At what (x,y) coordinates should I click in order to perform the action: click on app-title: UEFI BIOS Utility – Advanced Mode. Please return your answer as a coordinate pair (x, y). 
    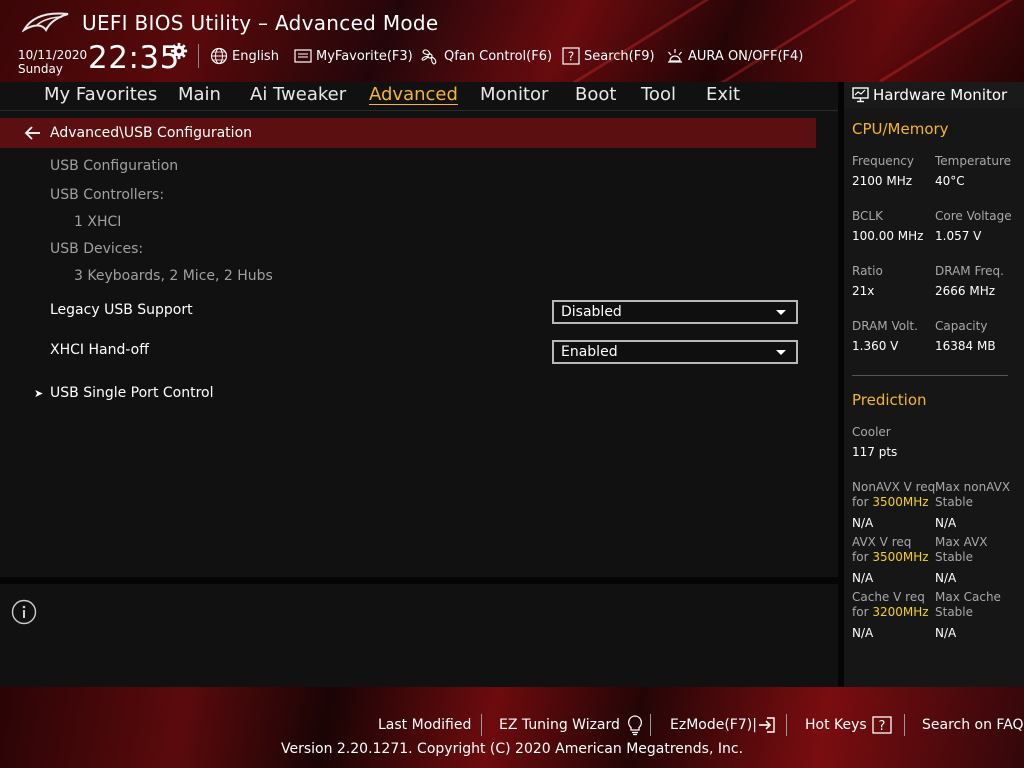
    Looking at the image, I should click on (260, 23).